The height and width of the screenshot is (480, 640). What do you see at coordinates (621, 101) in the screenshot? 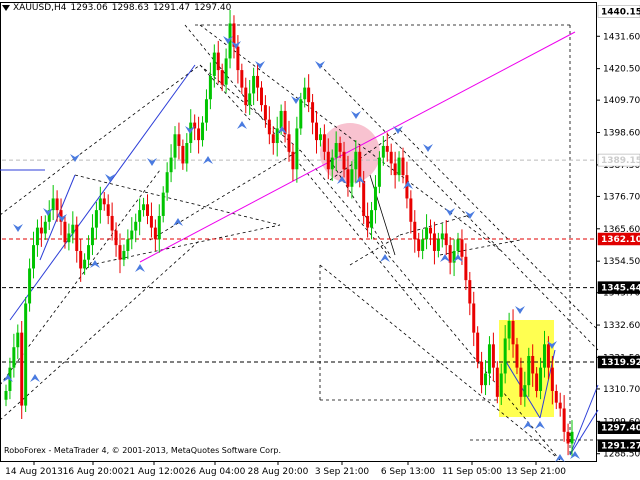
I see `y-tick-label-2: 1409.70` at bounding box center [621, 101].